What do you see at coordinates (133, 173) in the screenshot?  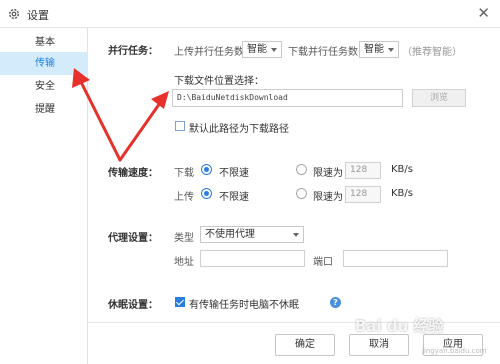 I see `speed-section-label: 传输速度：` at bounding box center [133, 173].